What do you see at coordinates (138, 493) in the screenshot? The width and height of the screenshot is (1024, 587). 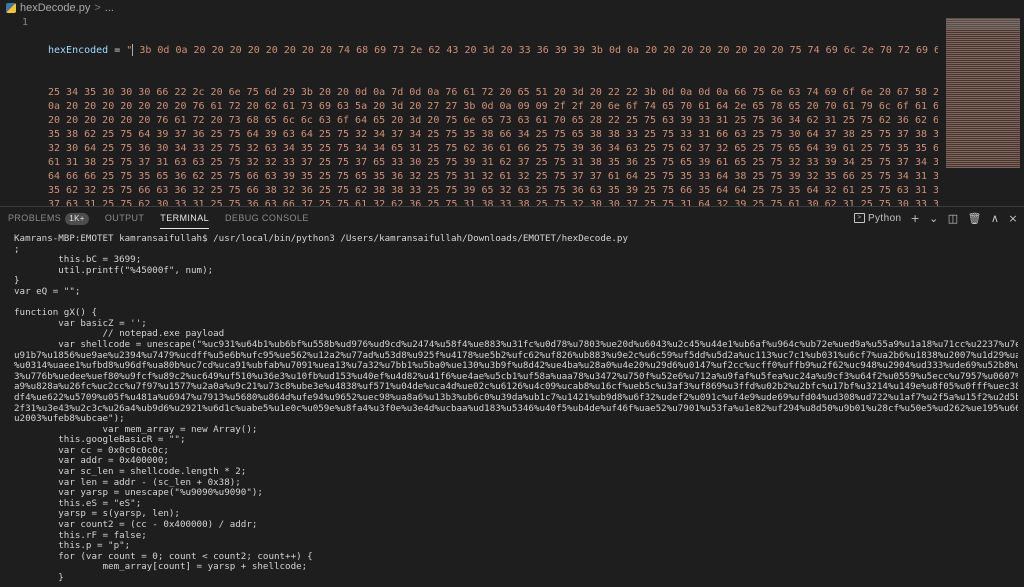 I see `terminal-line: var yarsp = unescape("%u9090%u9090");` at bounding box center [138, 493].